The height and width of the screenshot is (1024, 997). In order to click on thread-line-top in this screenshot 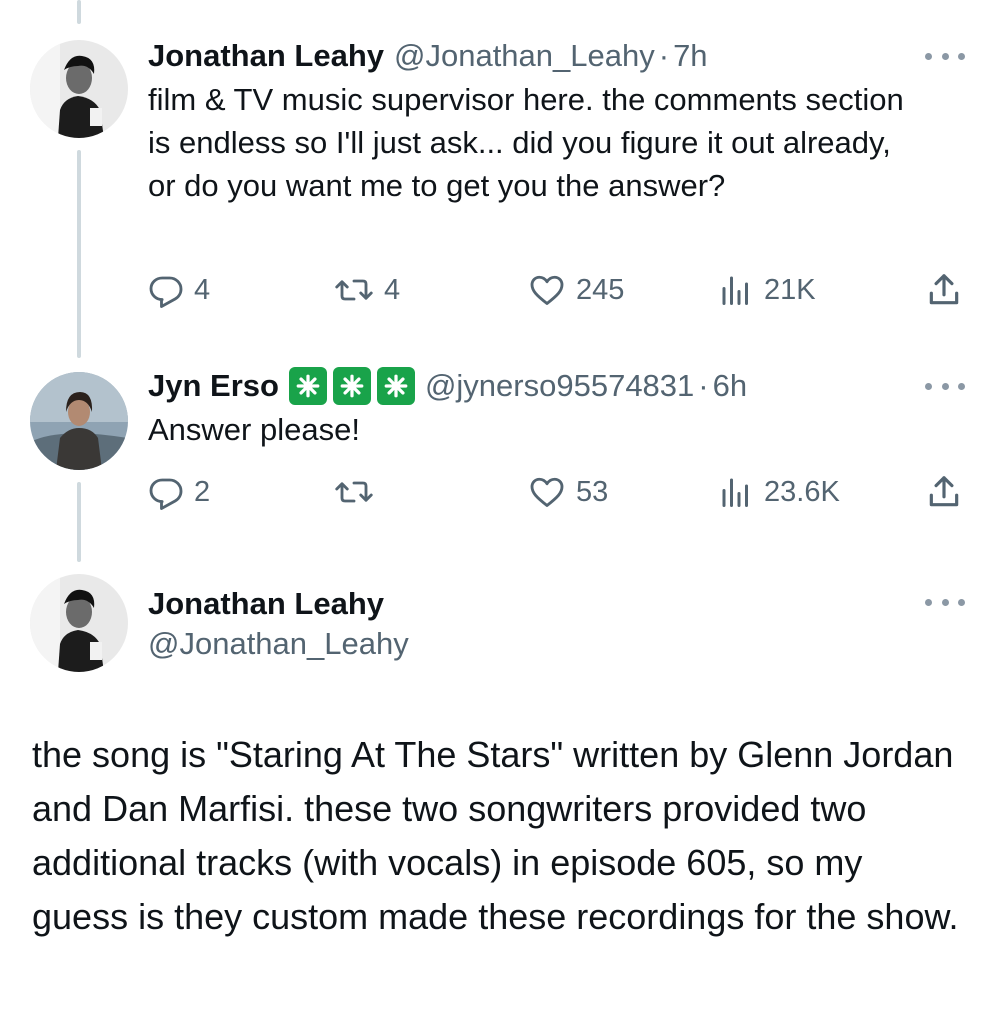, I will do `click(79, 12)`.